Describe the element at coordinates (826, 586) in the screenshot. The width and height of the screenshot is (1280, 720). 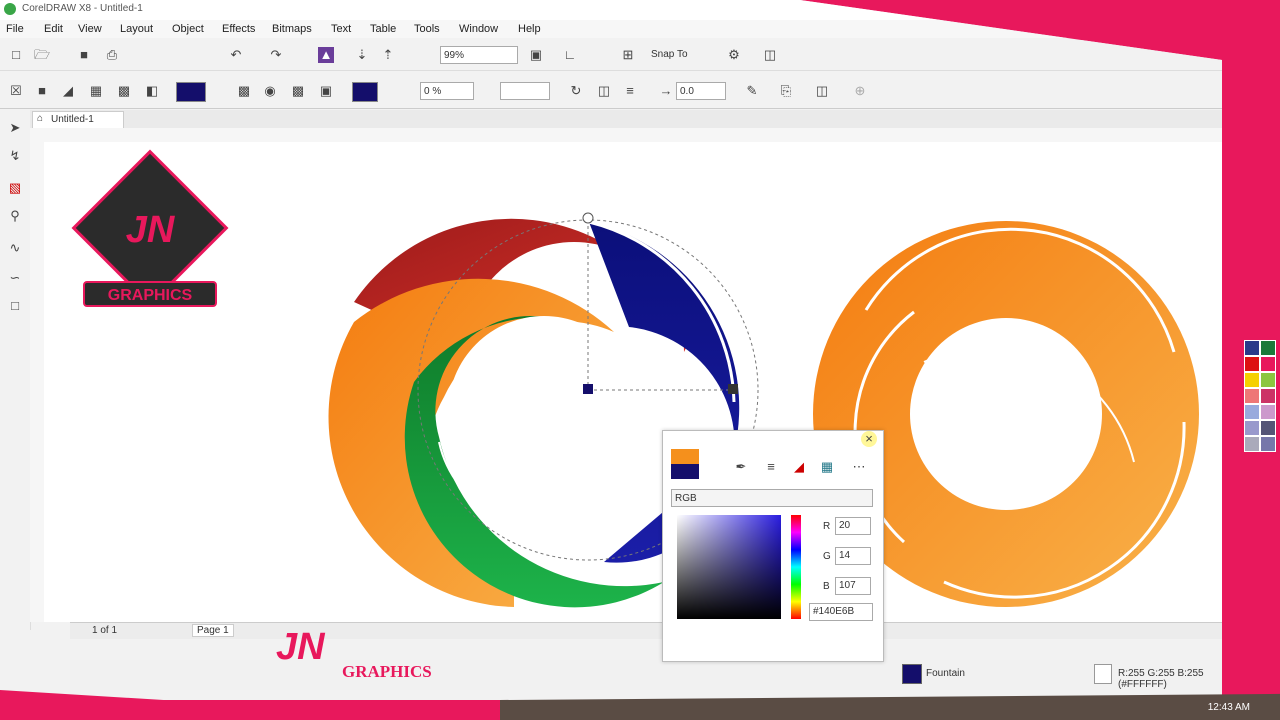
I see `b-label: B` at that location.